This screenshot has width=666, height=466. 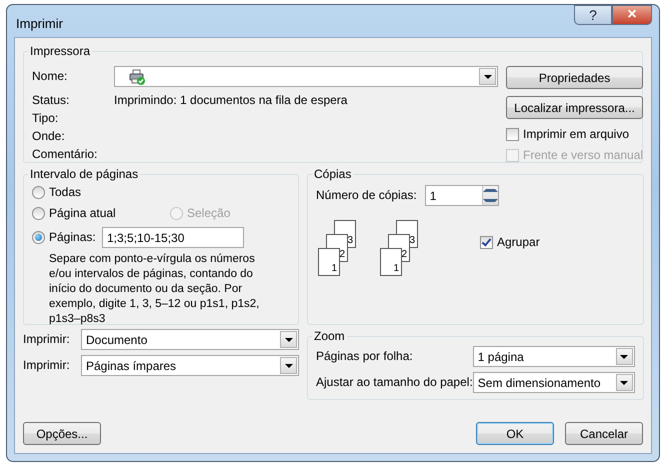 I want to click on status-text: Imprimindo: 1 documentos na fila de espera, so click(x=231, y=100).